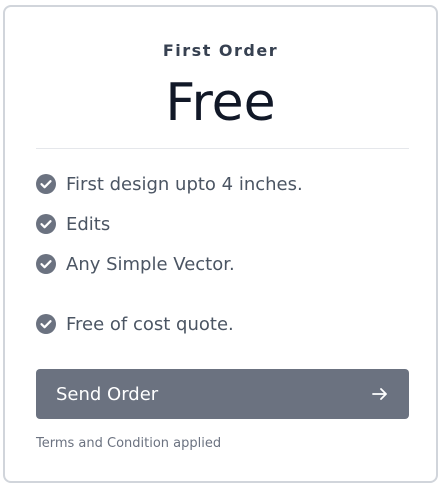 The width and height of the screenshot is (444, 490). I want to click on feature-text: First design upto 4 inches., so click(184, 184).